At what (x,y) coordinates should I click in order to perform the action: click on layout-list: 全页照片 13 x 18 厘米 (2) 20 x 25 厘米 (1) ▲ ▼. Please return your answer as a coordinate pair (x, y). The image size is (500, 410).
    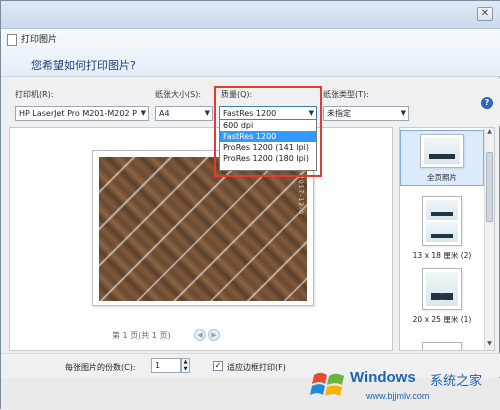
    Looking at the image, I should click on (447, 239).